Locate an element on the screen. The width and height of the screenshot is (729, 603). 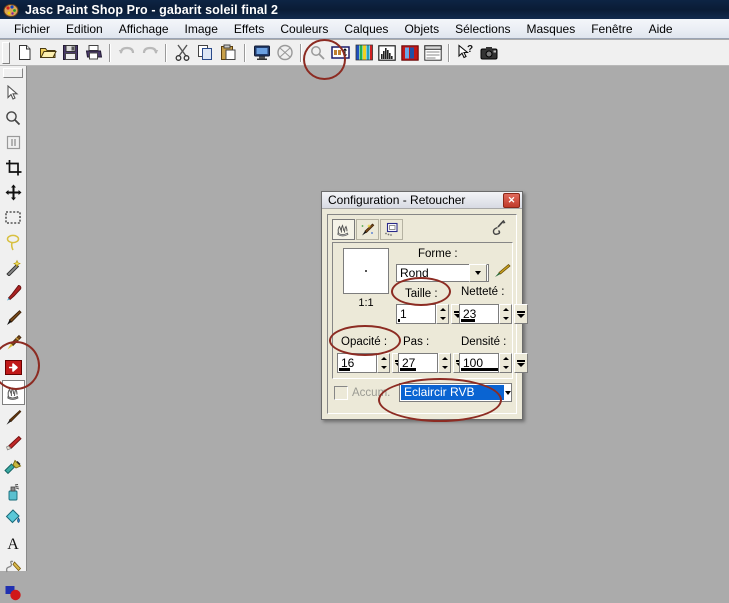
taille-updown is located at coordinates (442, 314).